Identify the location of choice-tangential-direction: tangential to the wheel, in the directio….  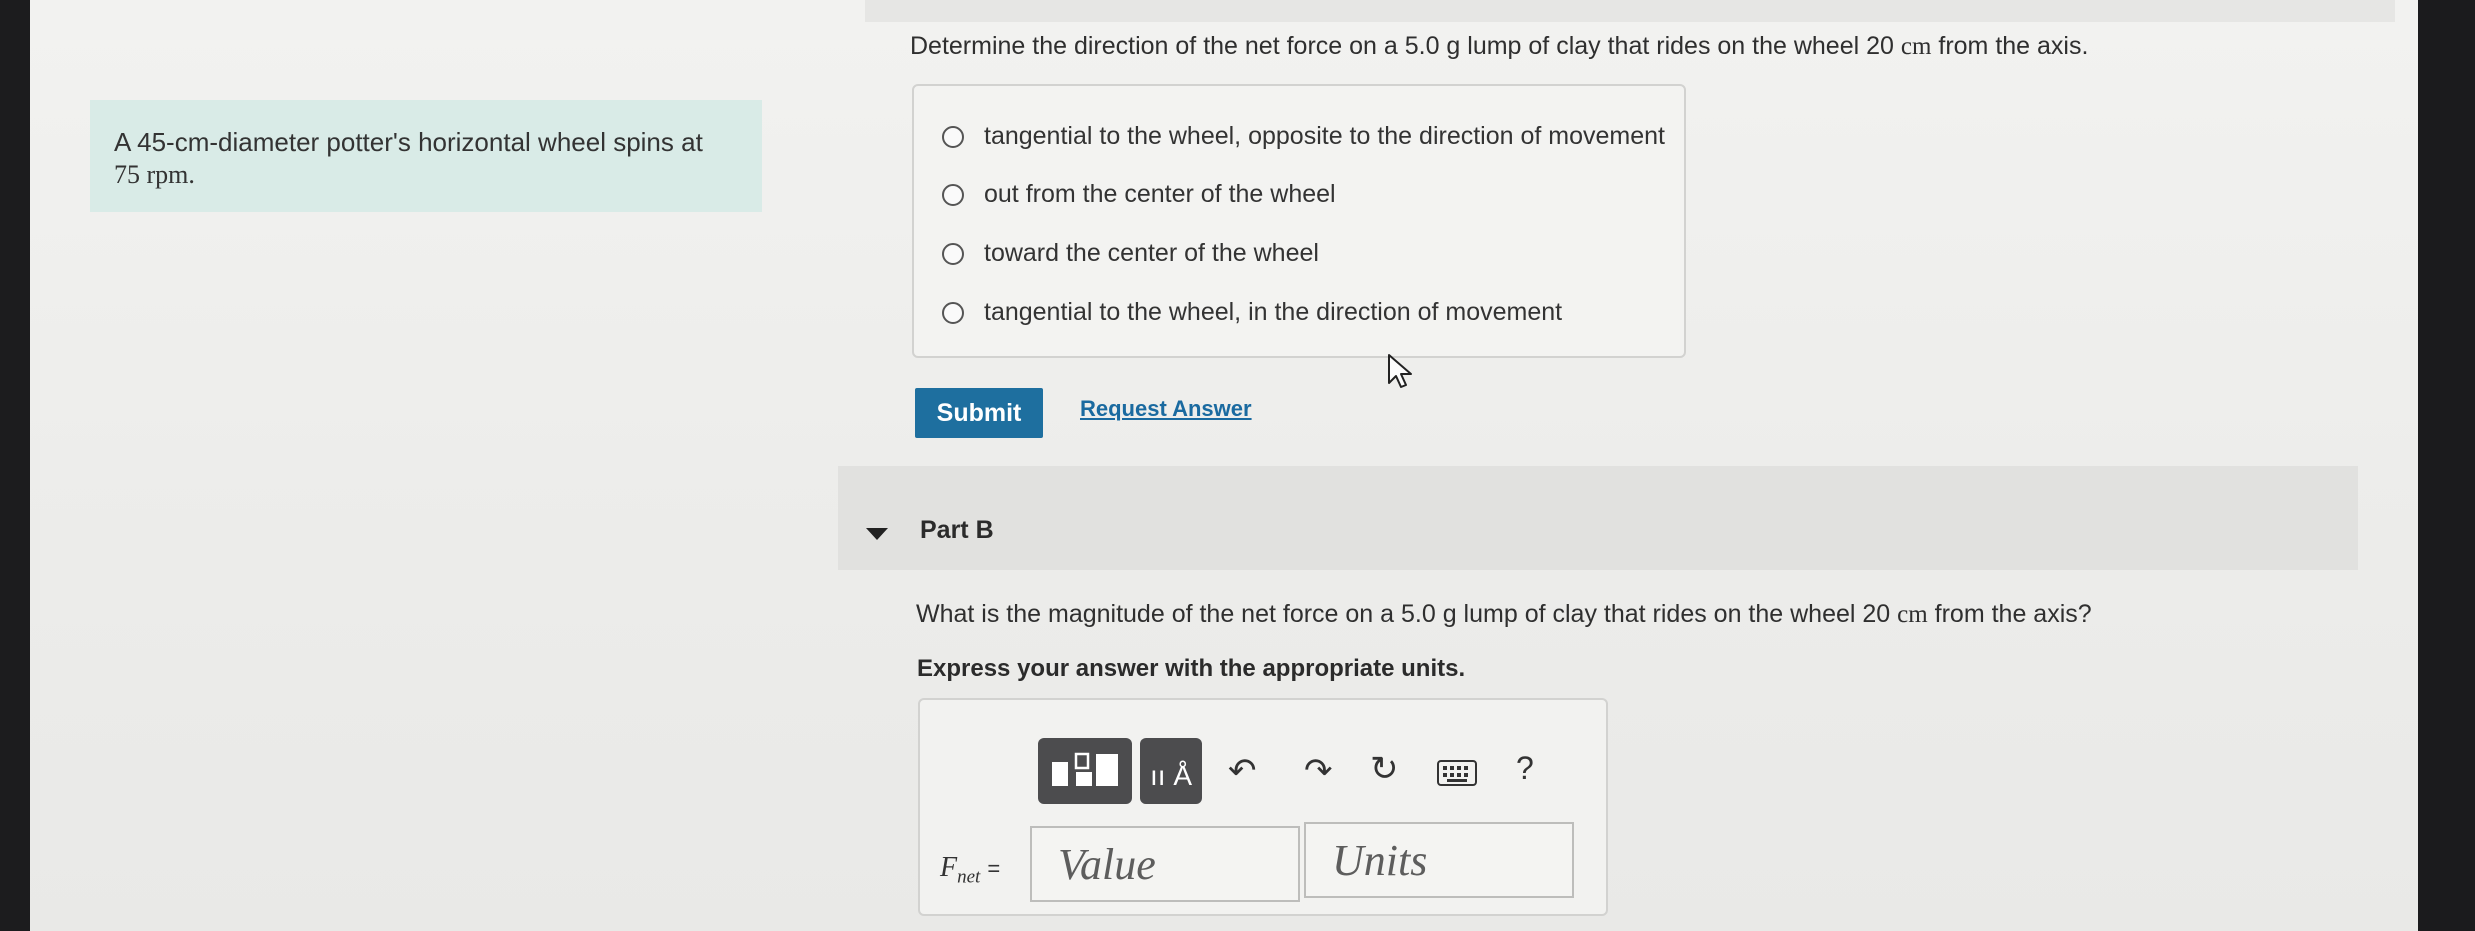
(1252, 312).